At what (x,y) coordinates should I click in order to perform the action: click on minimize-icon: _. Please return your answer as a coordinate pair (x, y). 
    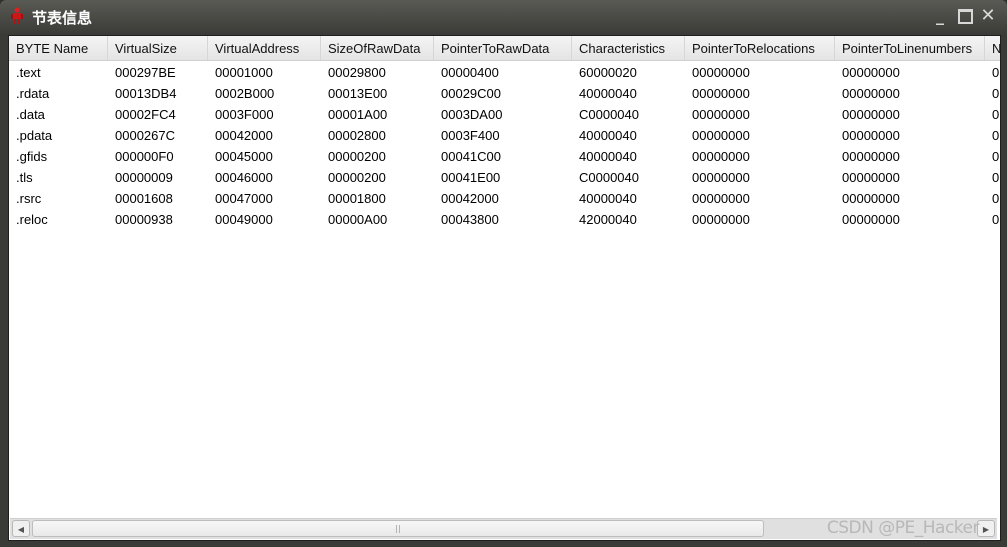
    Looking at the image, I should click on (940, 16).